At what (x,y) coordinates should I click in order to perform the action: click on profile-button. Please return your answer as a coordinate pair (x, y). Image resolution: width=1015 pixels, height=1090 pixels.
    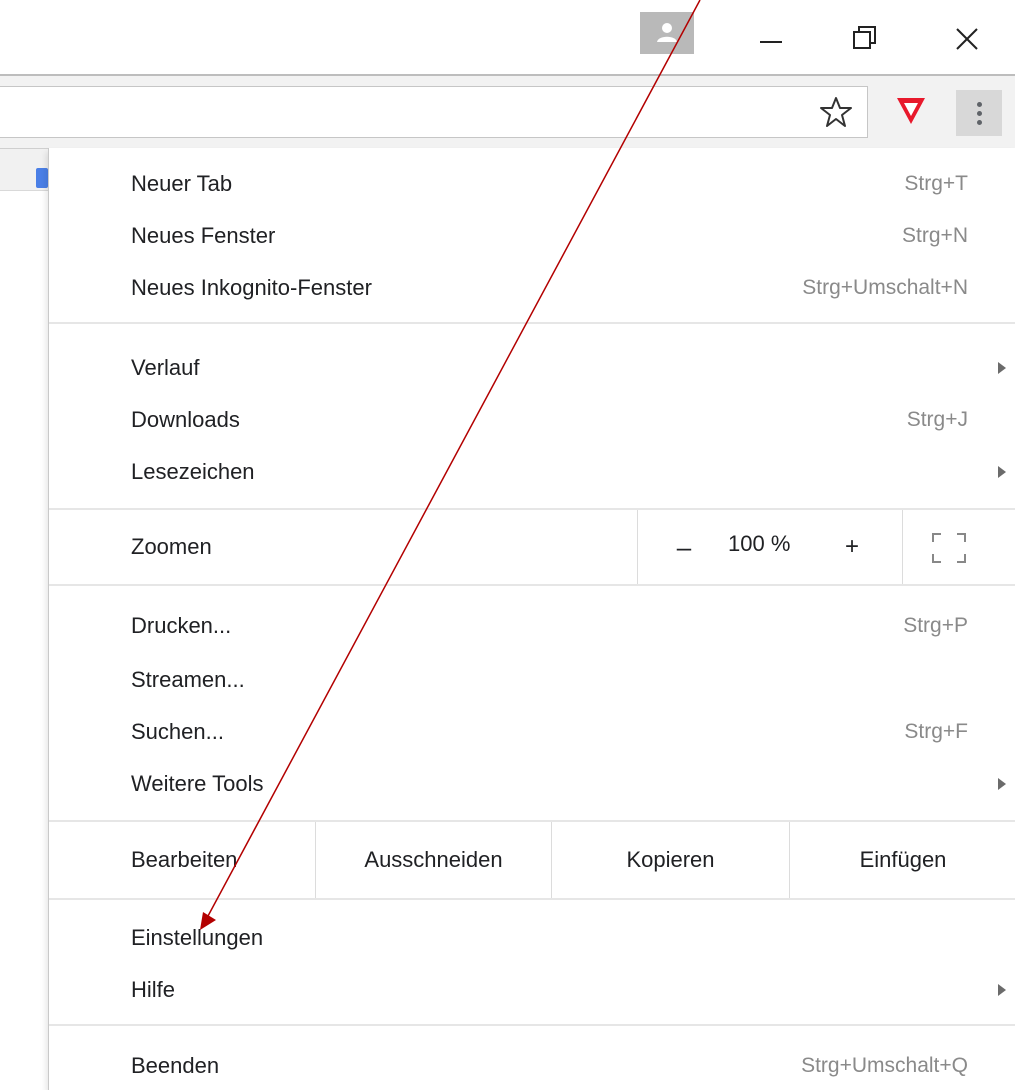
    Looking at the image, I should click on (667, 33).